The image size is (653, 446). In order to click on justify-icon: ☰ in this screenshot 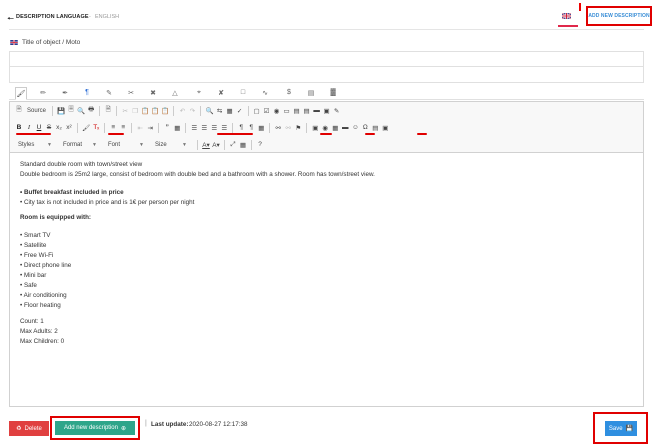, I will do `click(224, 127)`.